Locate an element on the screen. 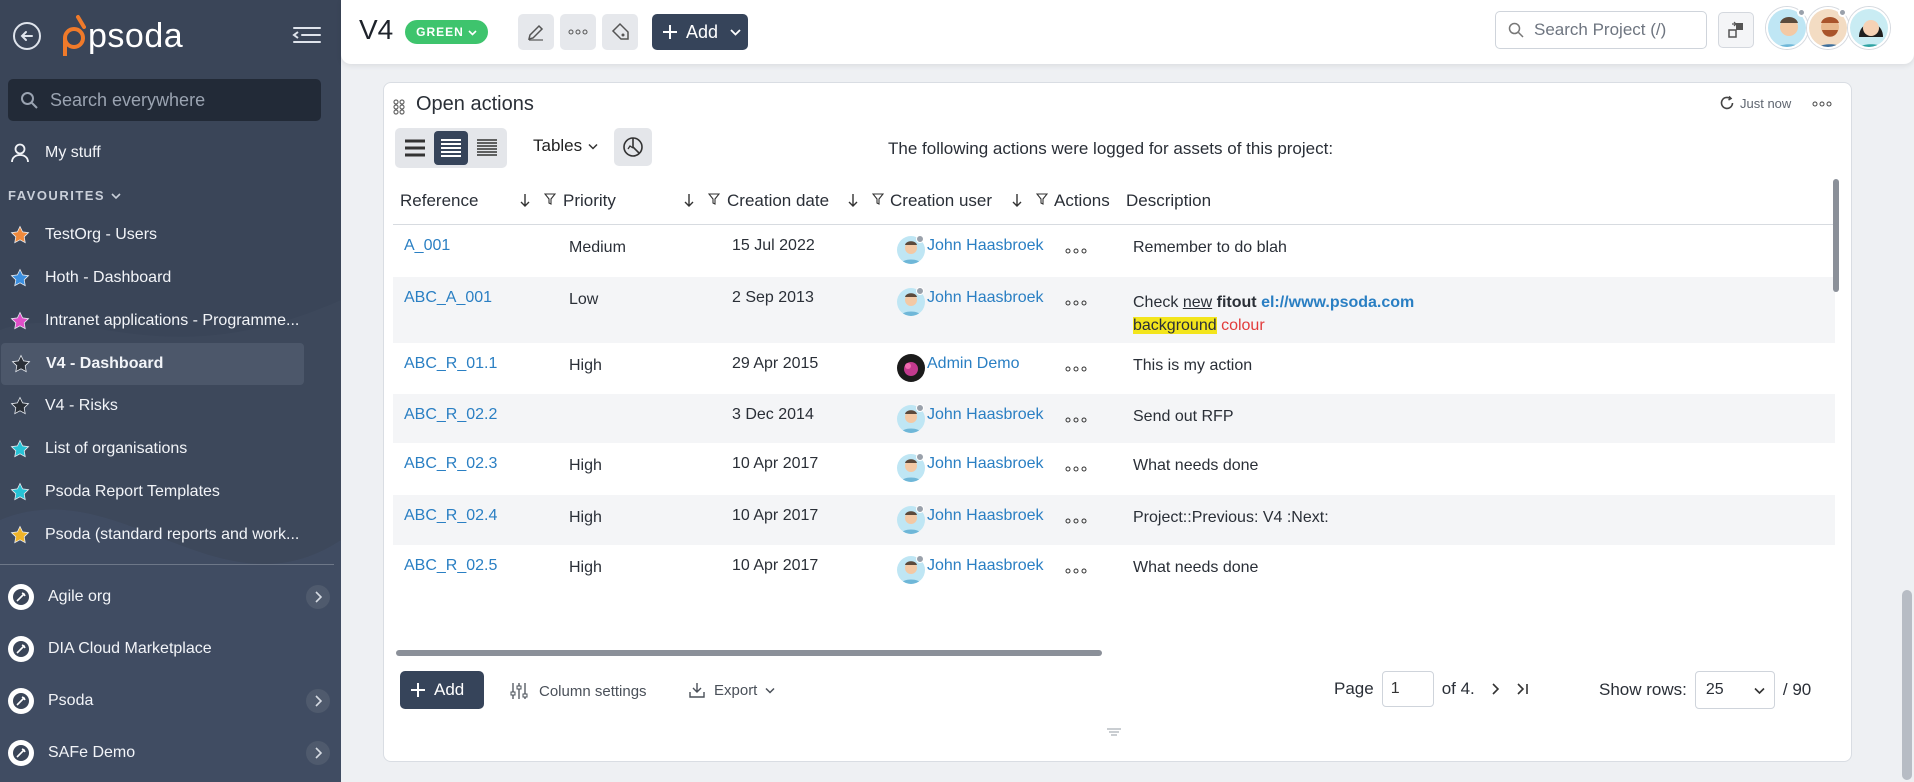 The width and height of the screenshot is (1914, 782). sidebar-item-favourite: V4 - Dashboard is located at coordinates (152, 364).